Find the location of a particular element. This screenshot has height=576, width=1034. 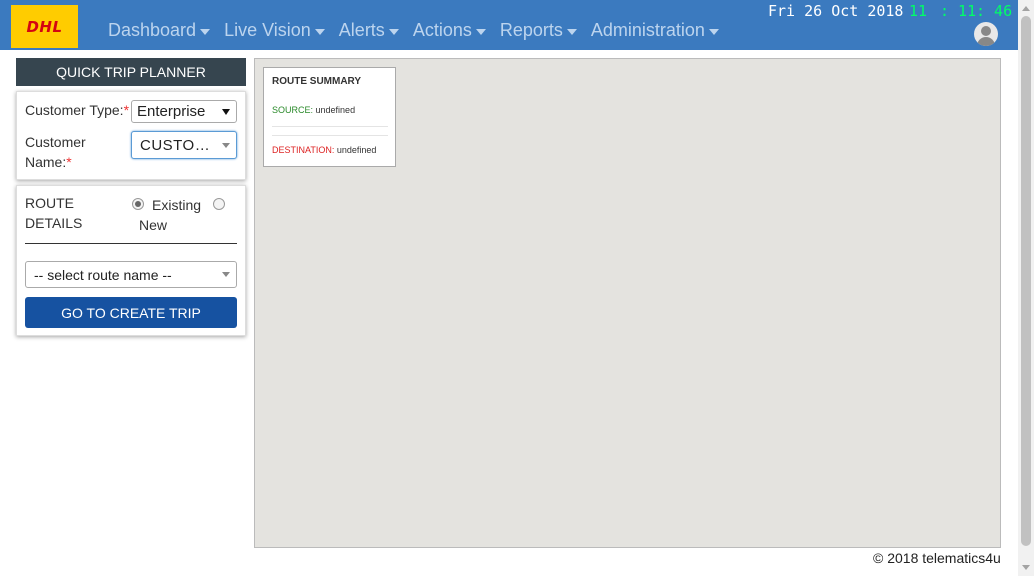

source-label: SOURCE: is located at coordinates (293, 110).